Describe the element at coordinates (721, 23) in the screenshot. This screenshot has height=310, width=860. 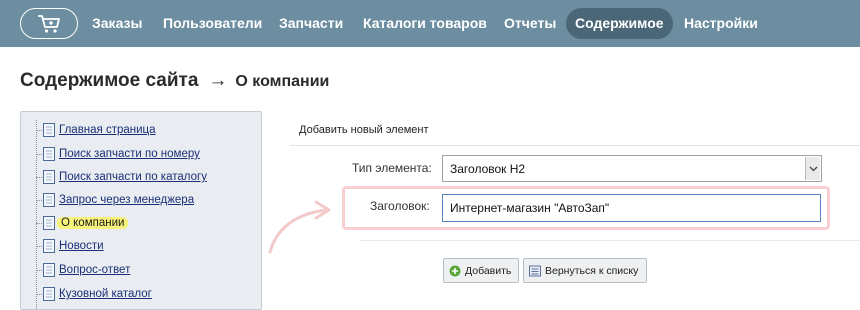
I see `nav-item-settings: Настройки` at that location.